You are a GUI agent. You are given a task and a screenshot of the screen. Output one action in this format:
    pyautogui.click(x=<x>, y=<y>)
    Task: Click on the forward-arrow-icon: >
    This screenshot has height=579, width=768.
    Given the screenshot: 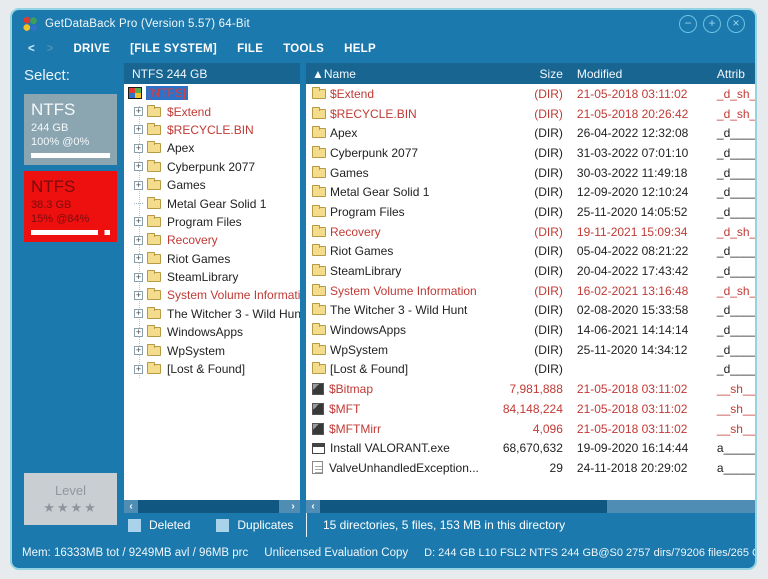 What is the action you would take?
    pyautogui.click(x=50, y=49)
    